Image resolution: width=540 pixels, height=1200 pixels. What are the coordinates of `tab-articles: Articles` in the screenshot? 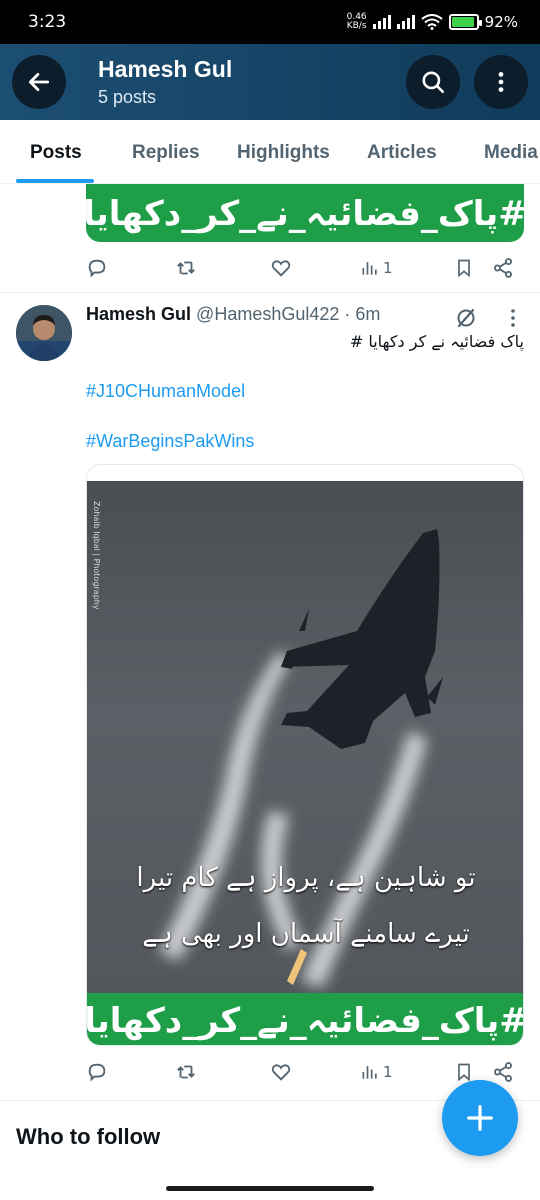 It's located at (402, 153).